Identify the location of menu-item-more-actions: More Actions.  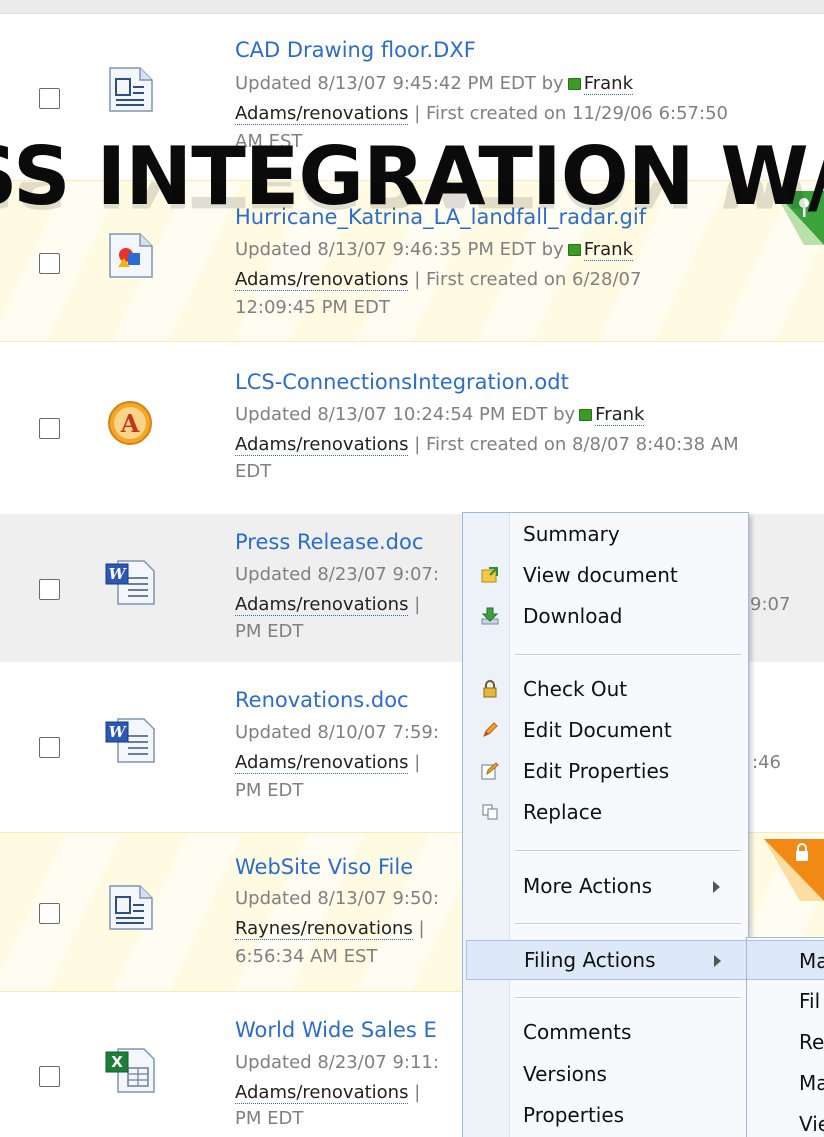
(605, 887).